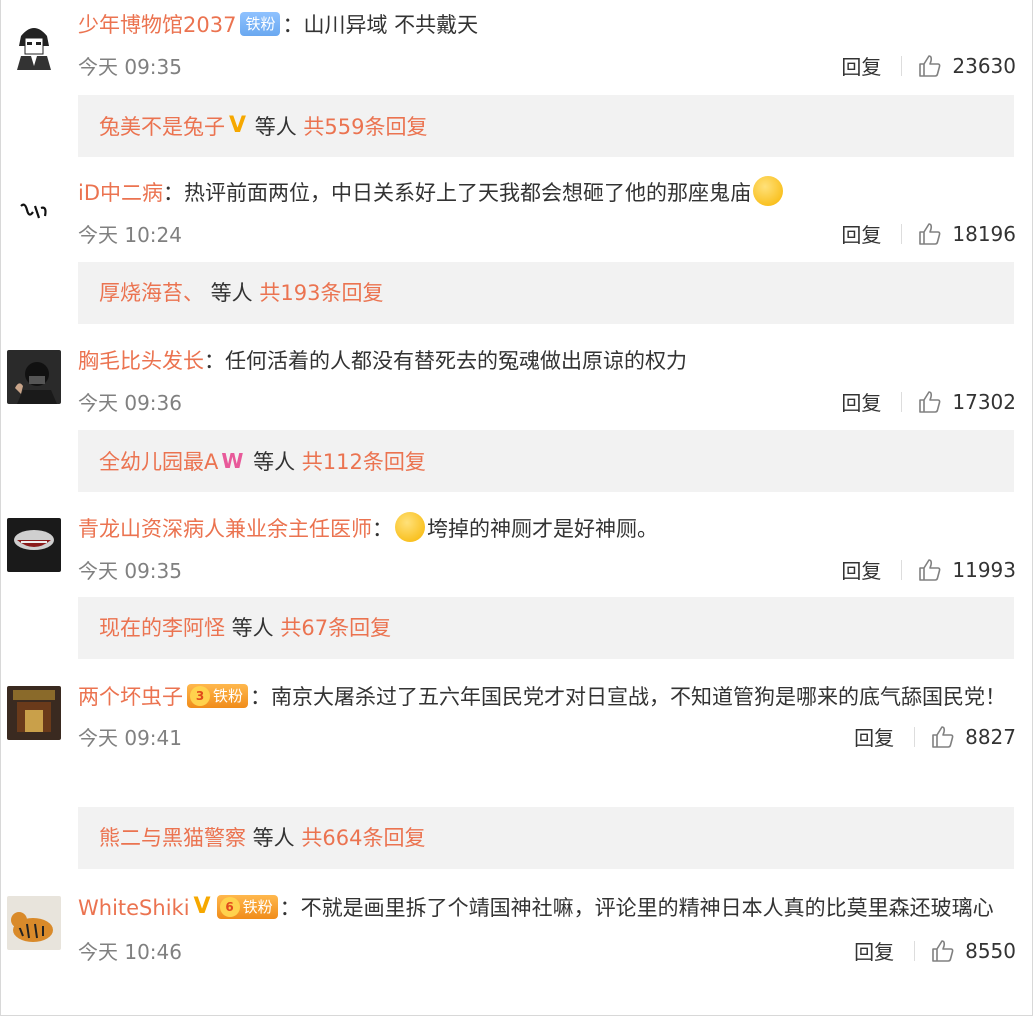  Describe the element at coordinates (157, 25) in the screenshot. I see `username-link: 少年博物馆2037` at that location.